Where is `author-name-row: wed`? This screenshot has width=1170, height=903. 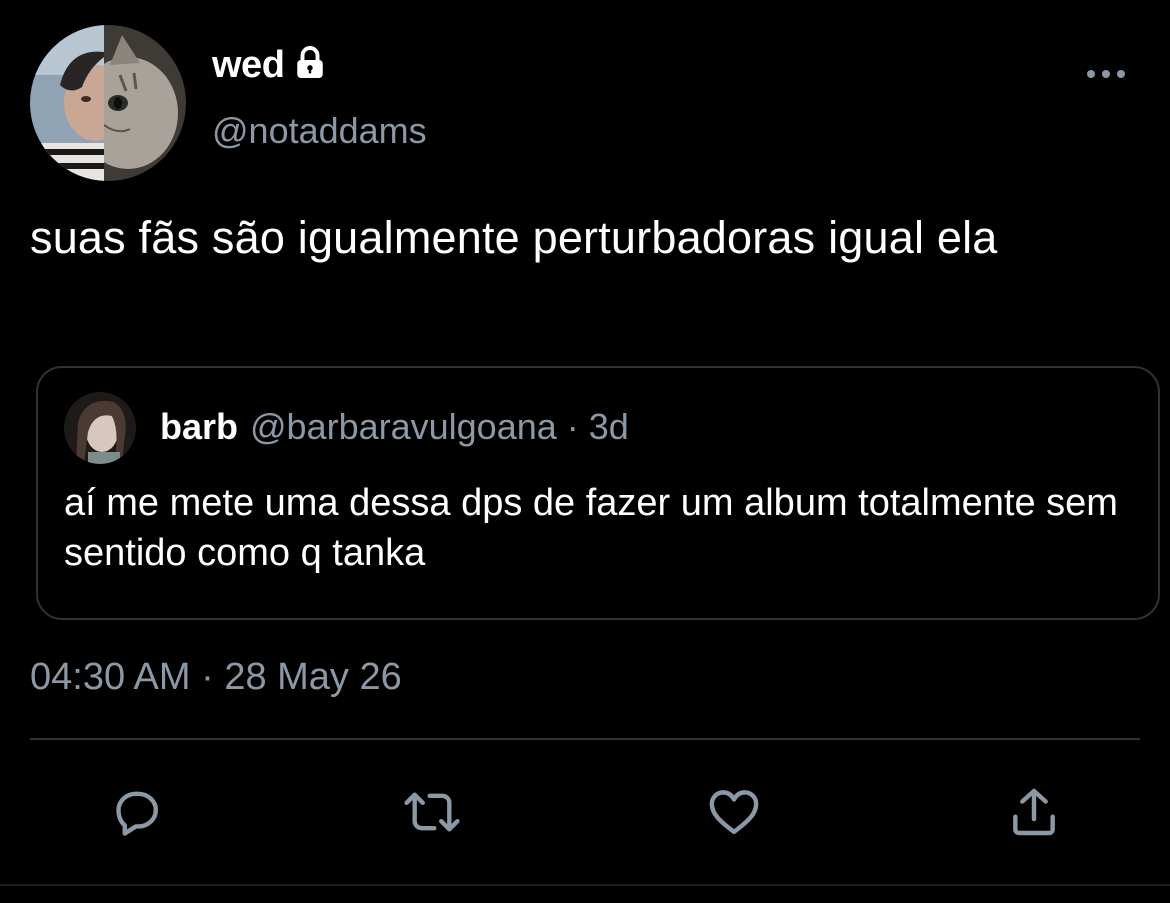
author-name-row: wed is located at coordinates (270, 65).